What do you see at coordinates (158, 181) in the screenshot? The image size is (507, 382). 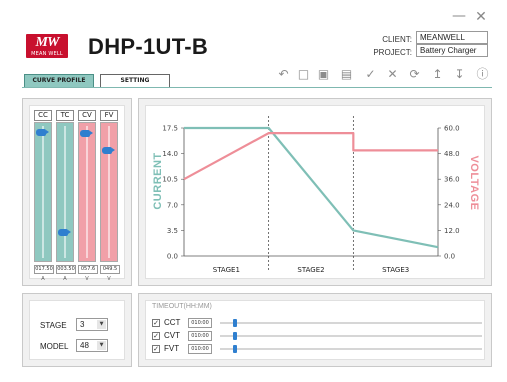 I see `current-axis-label: CURRENT` at bounding box center [158, 181].